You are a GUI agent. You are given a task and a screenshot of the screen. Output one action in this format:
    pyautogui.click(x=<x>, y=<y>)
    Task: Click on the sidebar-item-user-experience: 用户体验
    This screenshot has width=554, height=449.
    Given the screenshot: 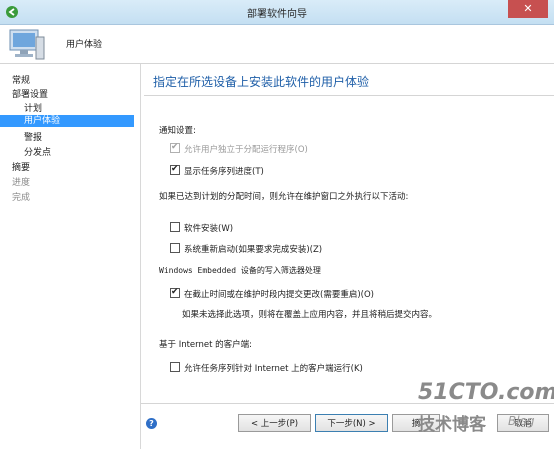 What is the action you would take?
    pyautogui.click(x=67, y=121)
    